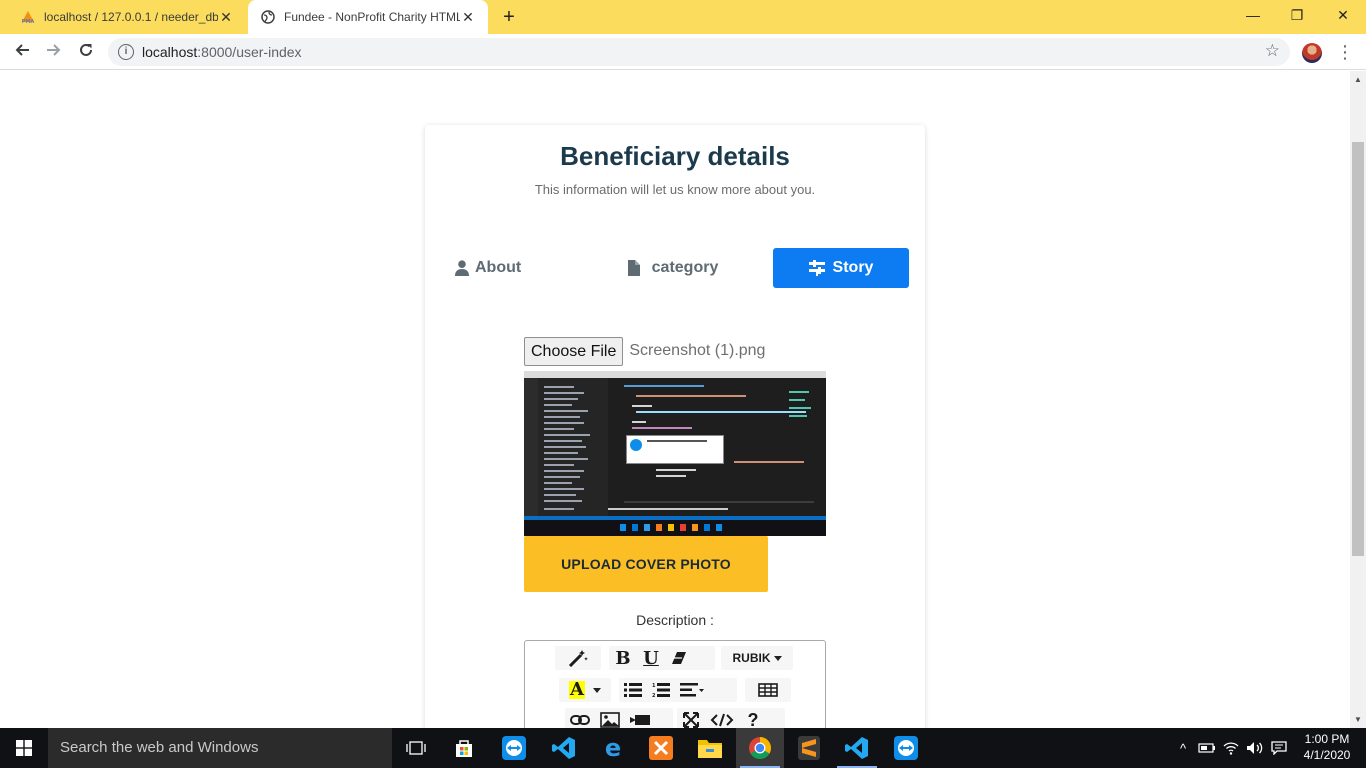 The image size is (1366, 768). I want to click on minimize-button: —, so click(1253, 15).